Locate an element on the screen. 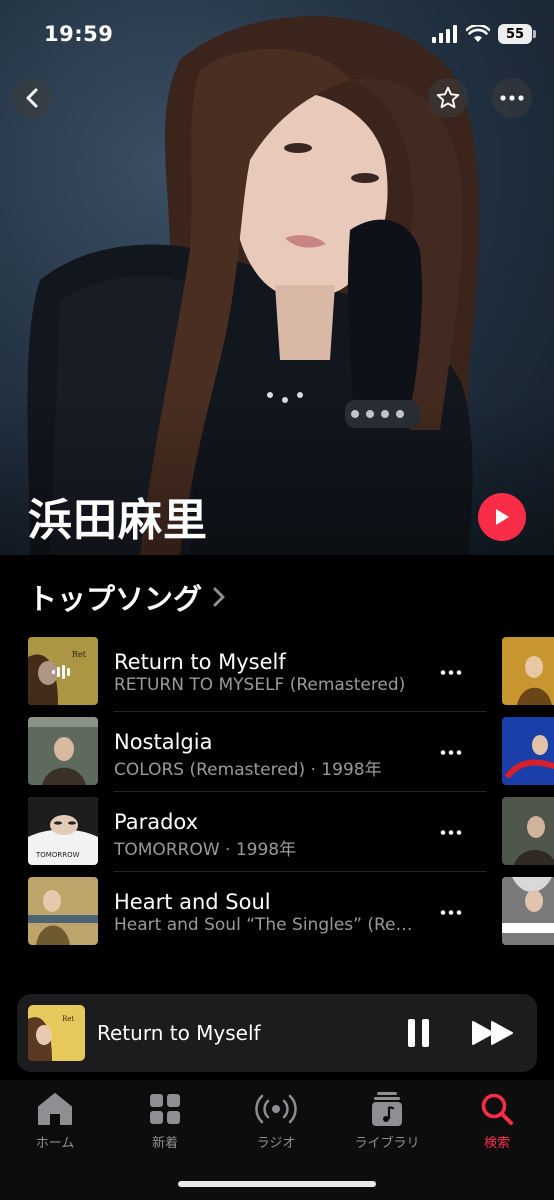  svg-text: TOMORROW is located at coordinates (57, 855).